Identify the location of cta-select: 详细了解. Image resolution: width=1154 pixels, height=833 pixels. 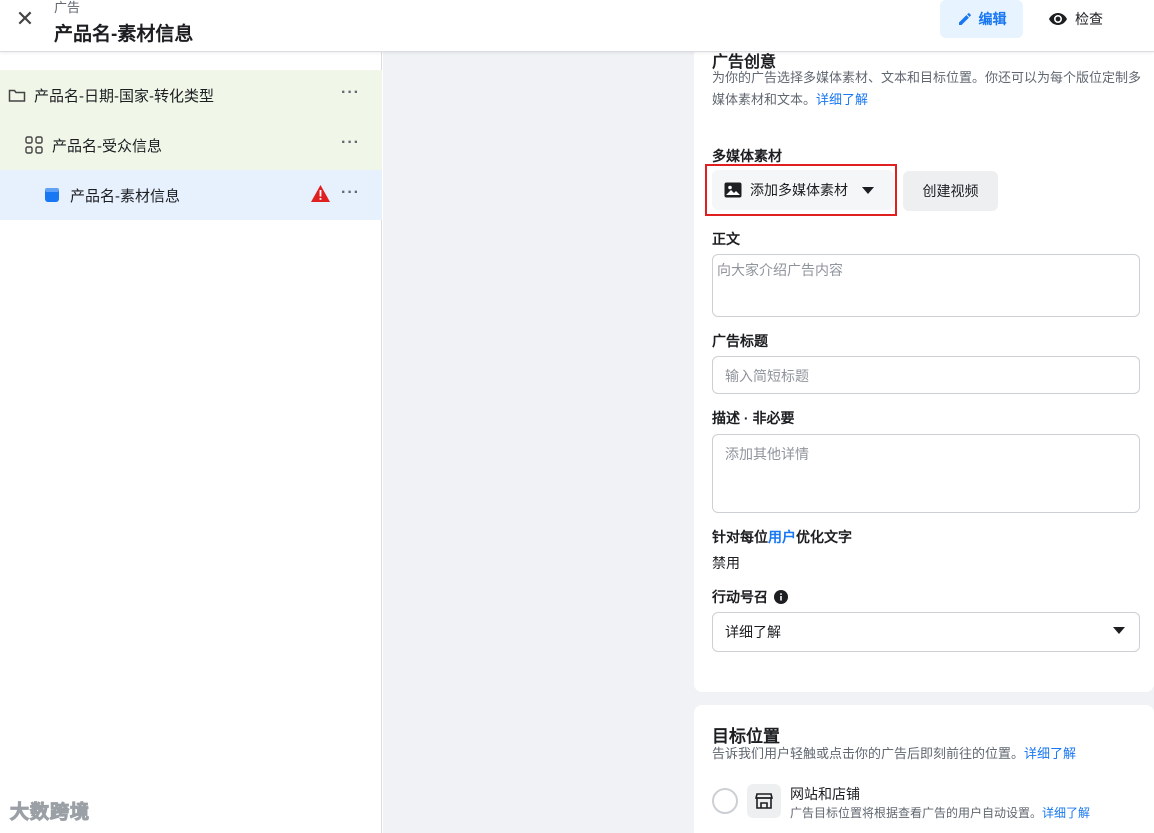
(926, 632).